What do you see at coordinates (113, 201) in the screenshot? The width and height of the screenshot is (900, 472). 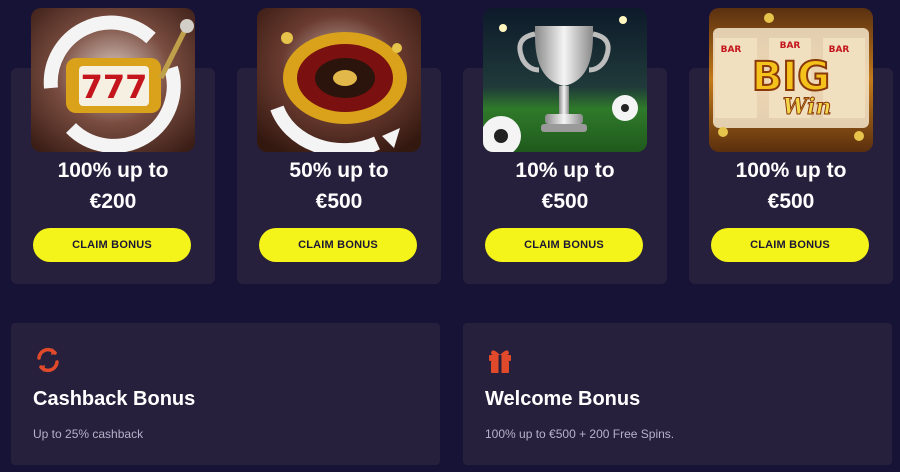 I see `offer-line-2: €200` at bounding box center [113, 201].